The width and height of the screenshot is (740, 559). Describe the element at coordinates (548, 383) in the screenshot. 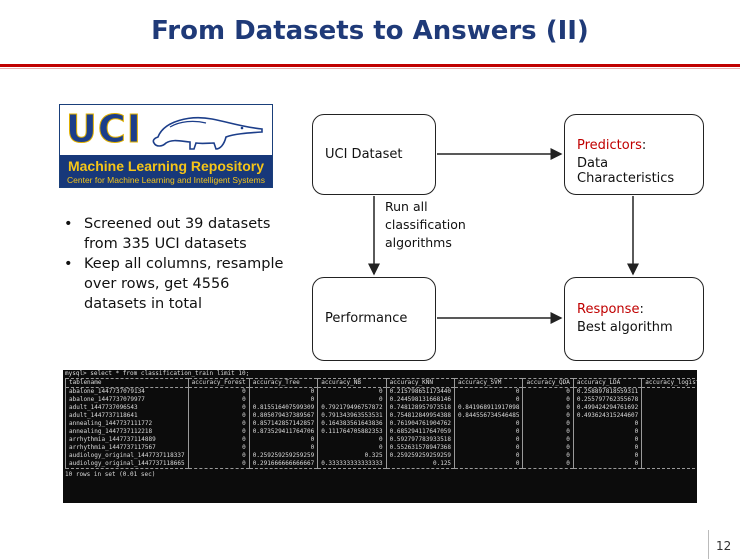

I see `column-header: accuracy_QDA` at that location.